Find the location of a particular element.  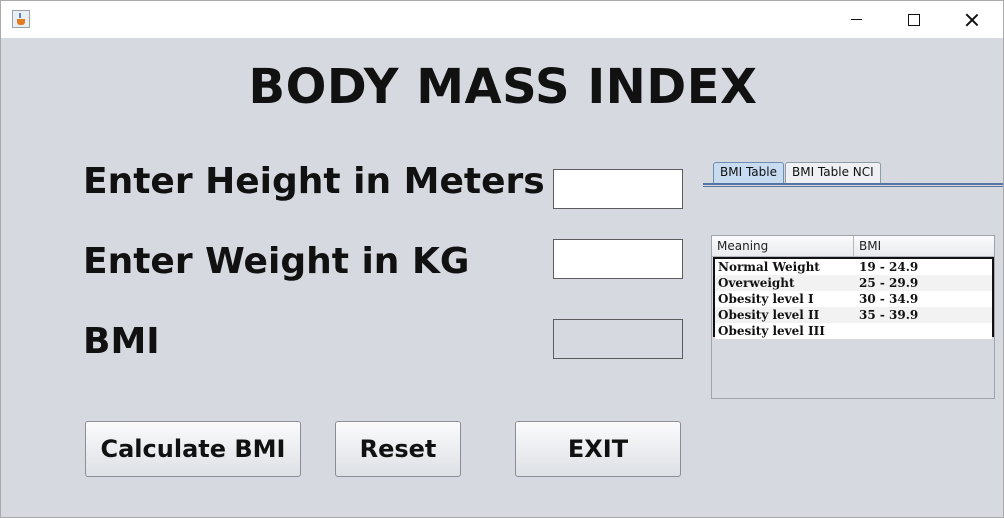

tab-bmi-table: BMI Table is located at coordinates (748, 172).